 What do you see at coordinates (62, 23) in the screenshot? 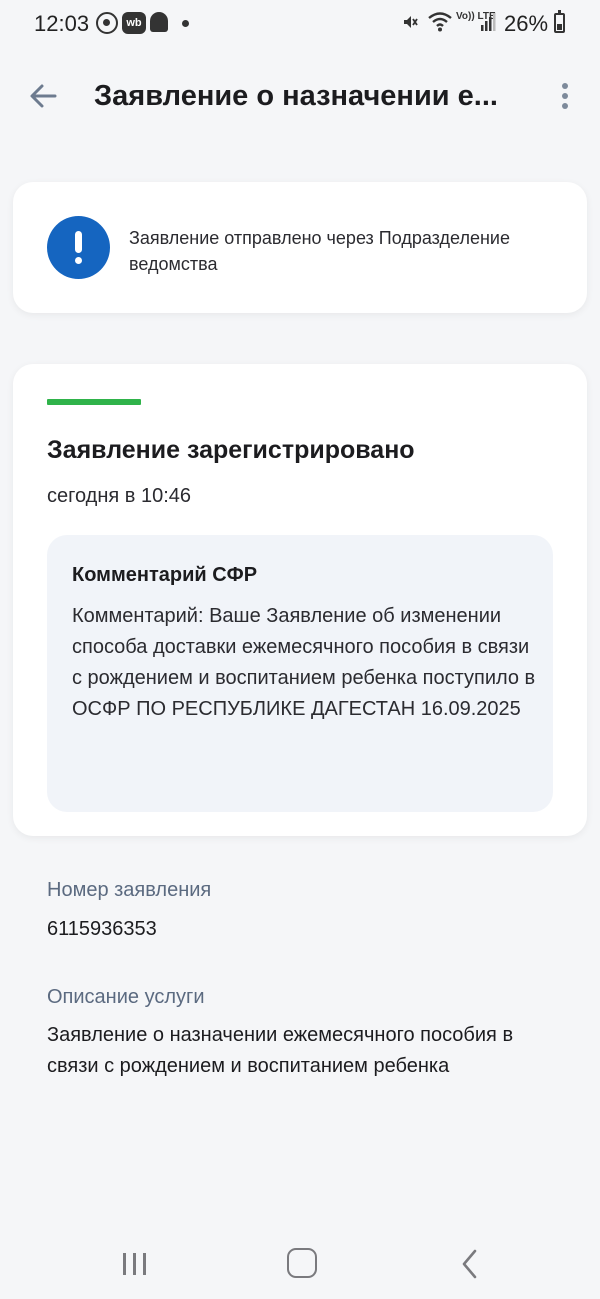
I see `status-time: 12:03` at bounding box center [62, 23].